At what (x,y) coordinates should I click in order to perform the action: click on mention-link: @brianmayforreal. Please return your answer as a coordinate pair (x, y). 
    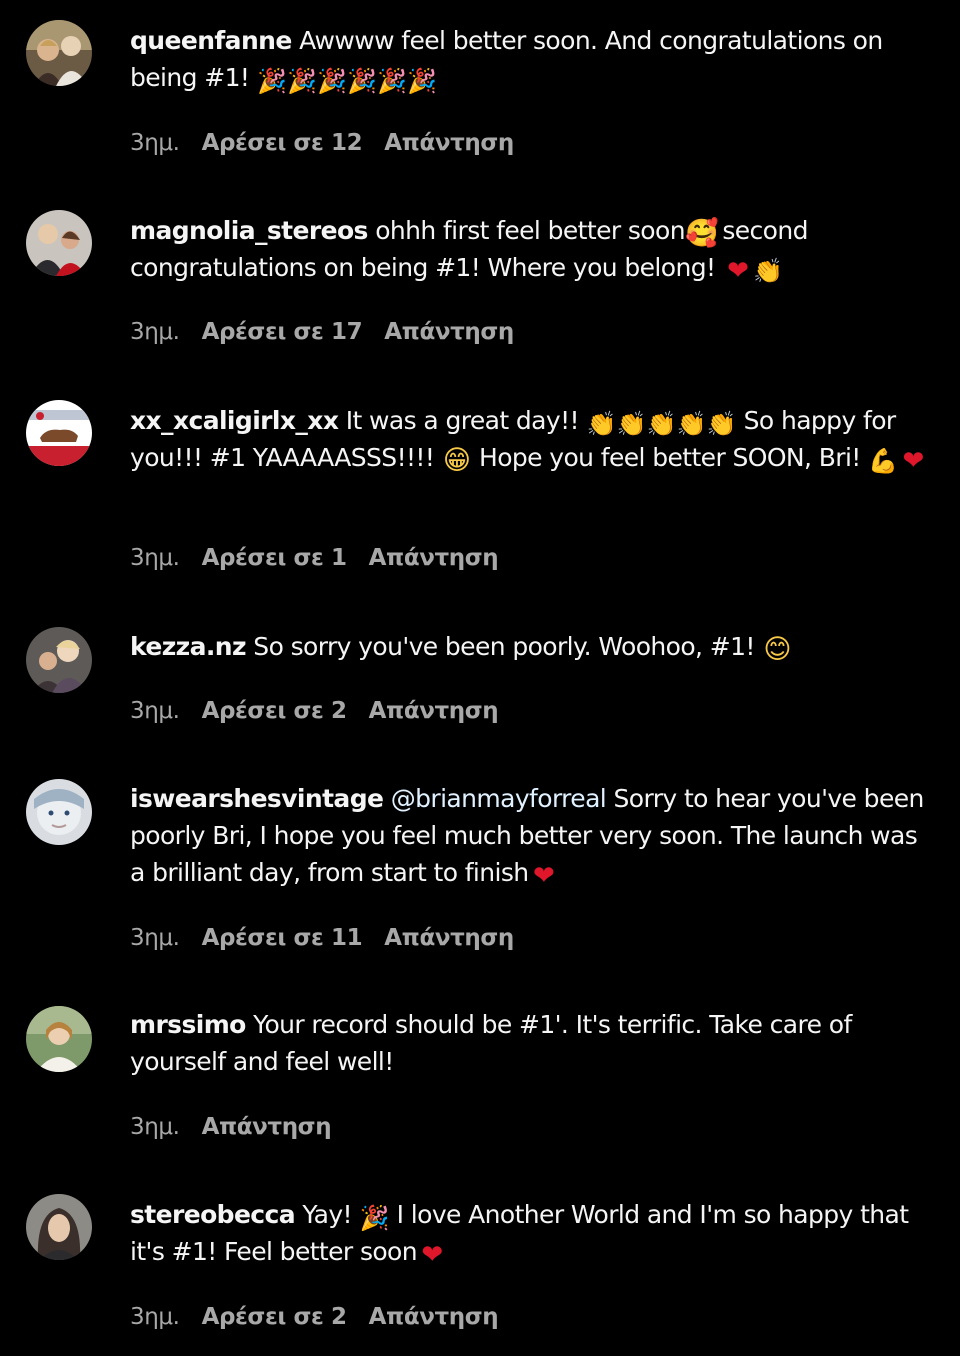
    Looking at the image, I should click on (499, 798).